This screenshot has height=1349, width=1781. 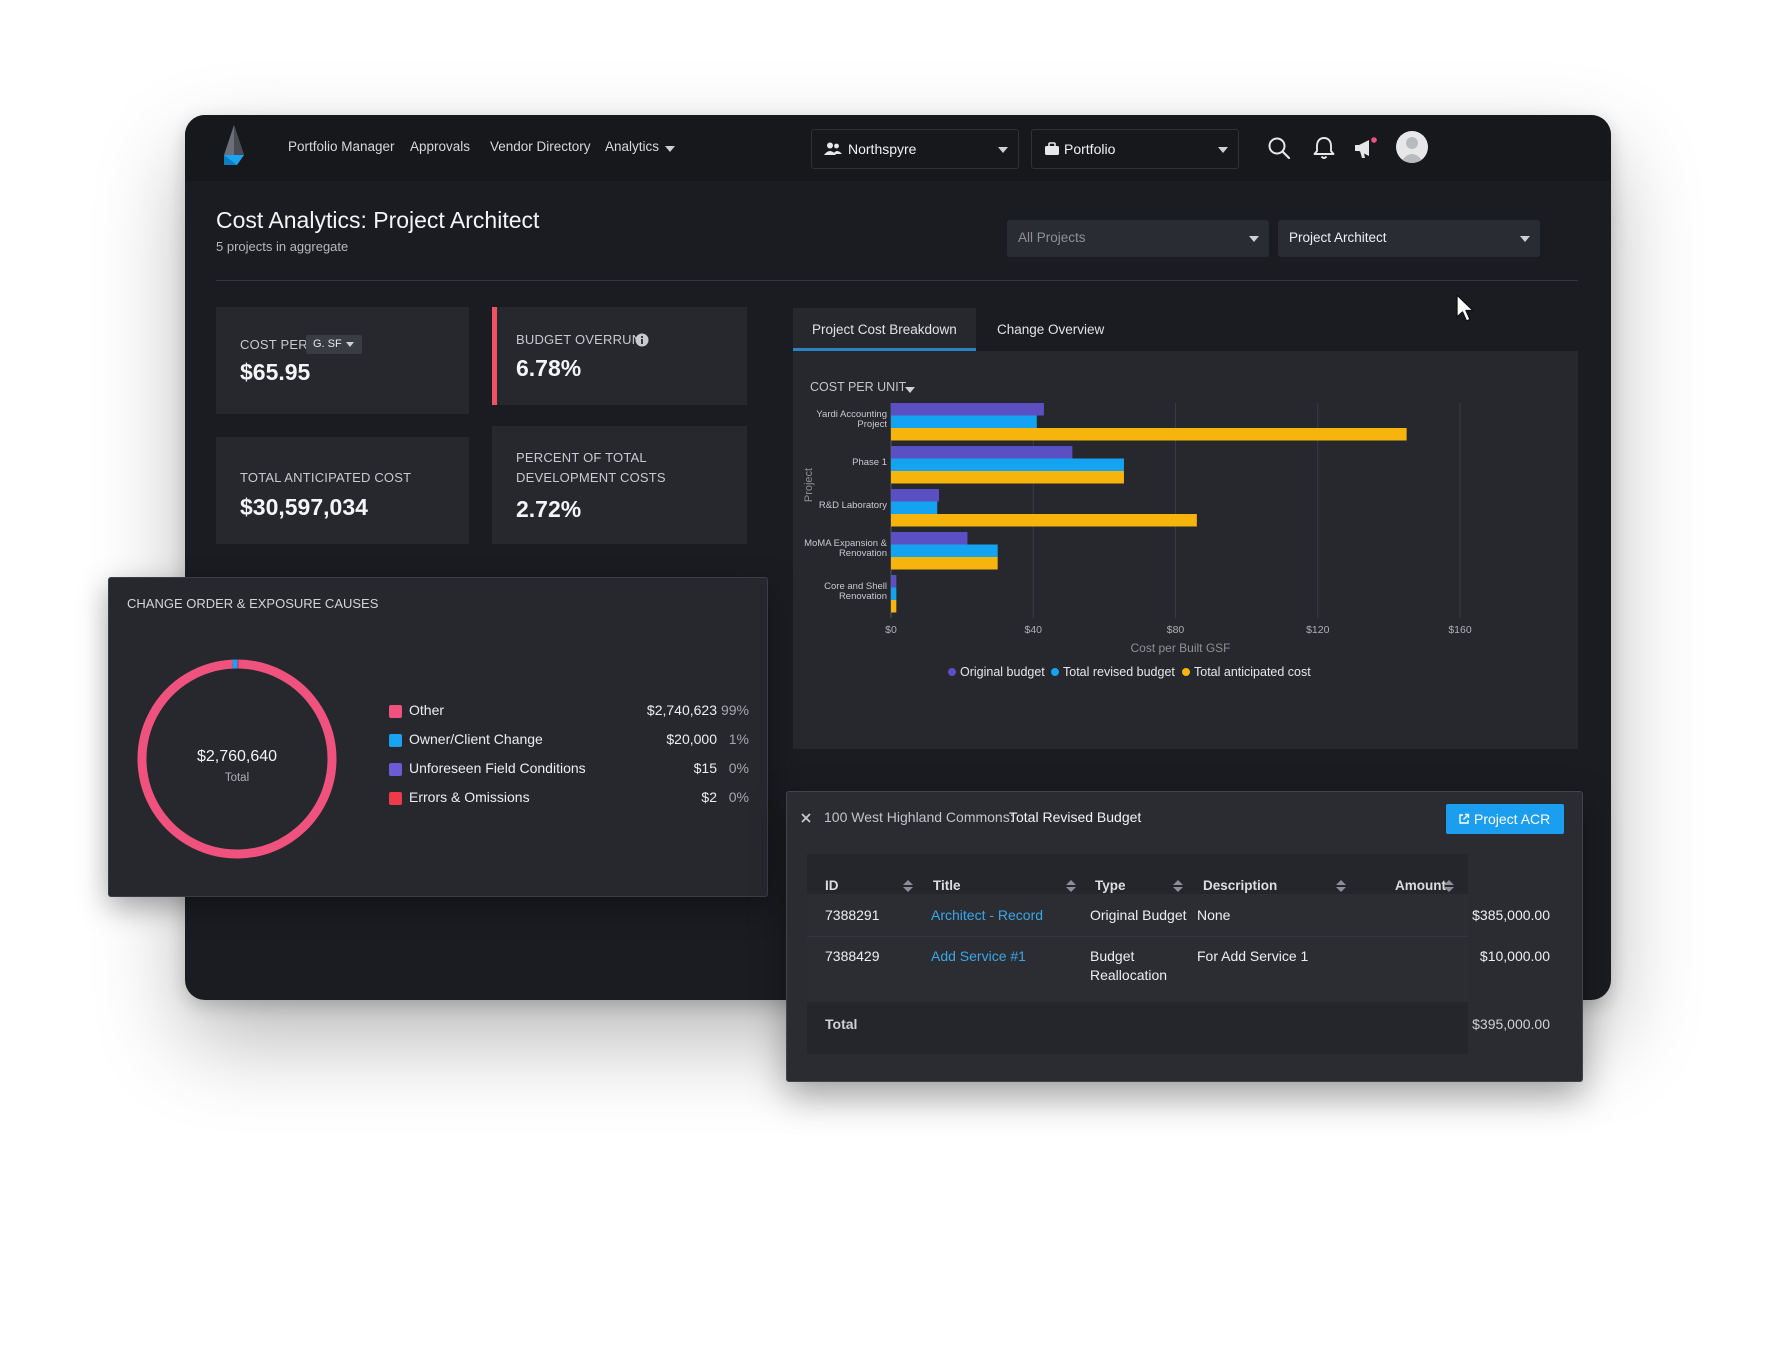 What do you see at coordinates (282, 246) in the screenshot?
I see `page-subtitle: 5 projects in aggregate` at bounding box center [282, 246].